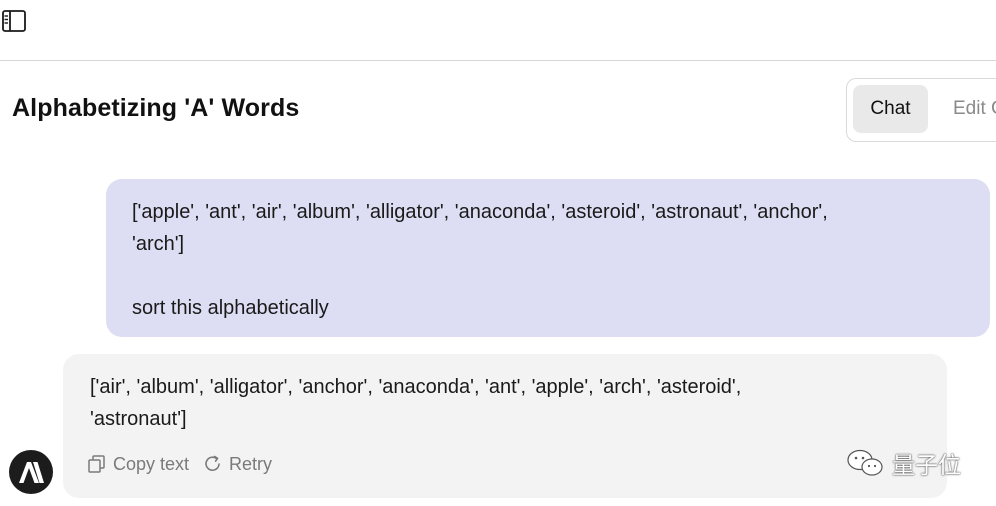 This screenshot has width=996, height=506. What do you see at coordinates (974, 109) in the screenshot?
I see `tab-edit: Edit C` at bounding box center [974, 109].